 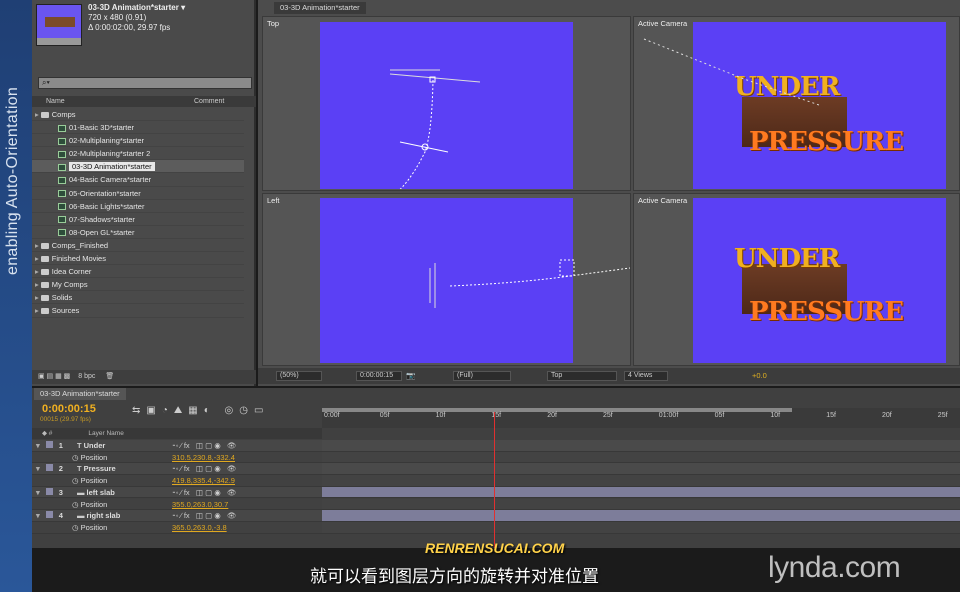 What do you see at coordinates (482, 376) in the screenshot?
I see `resolution-select: (Full)` at bounding box center [482, 376].